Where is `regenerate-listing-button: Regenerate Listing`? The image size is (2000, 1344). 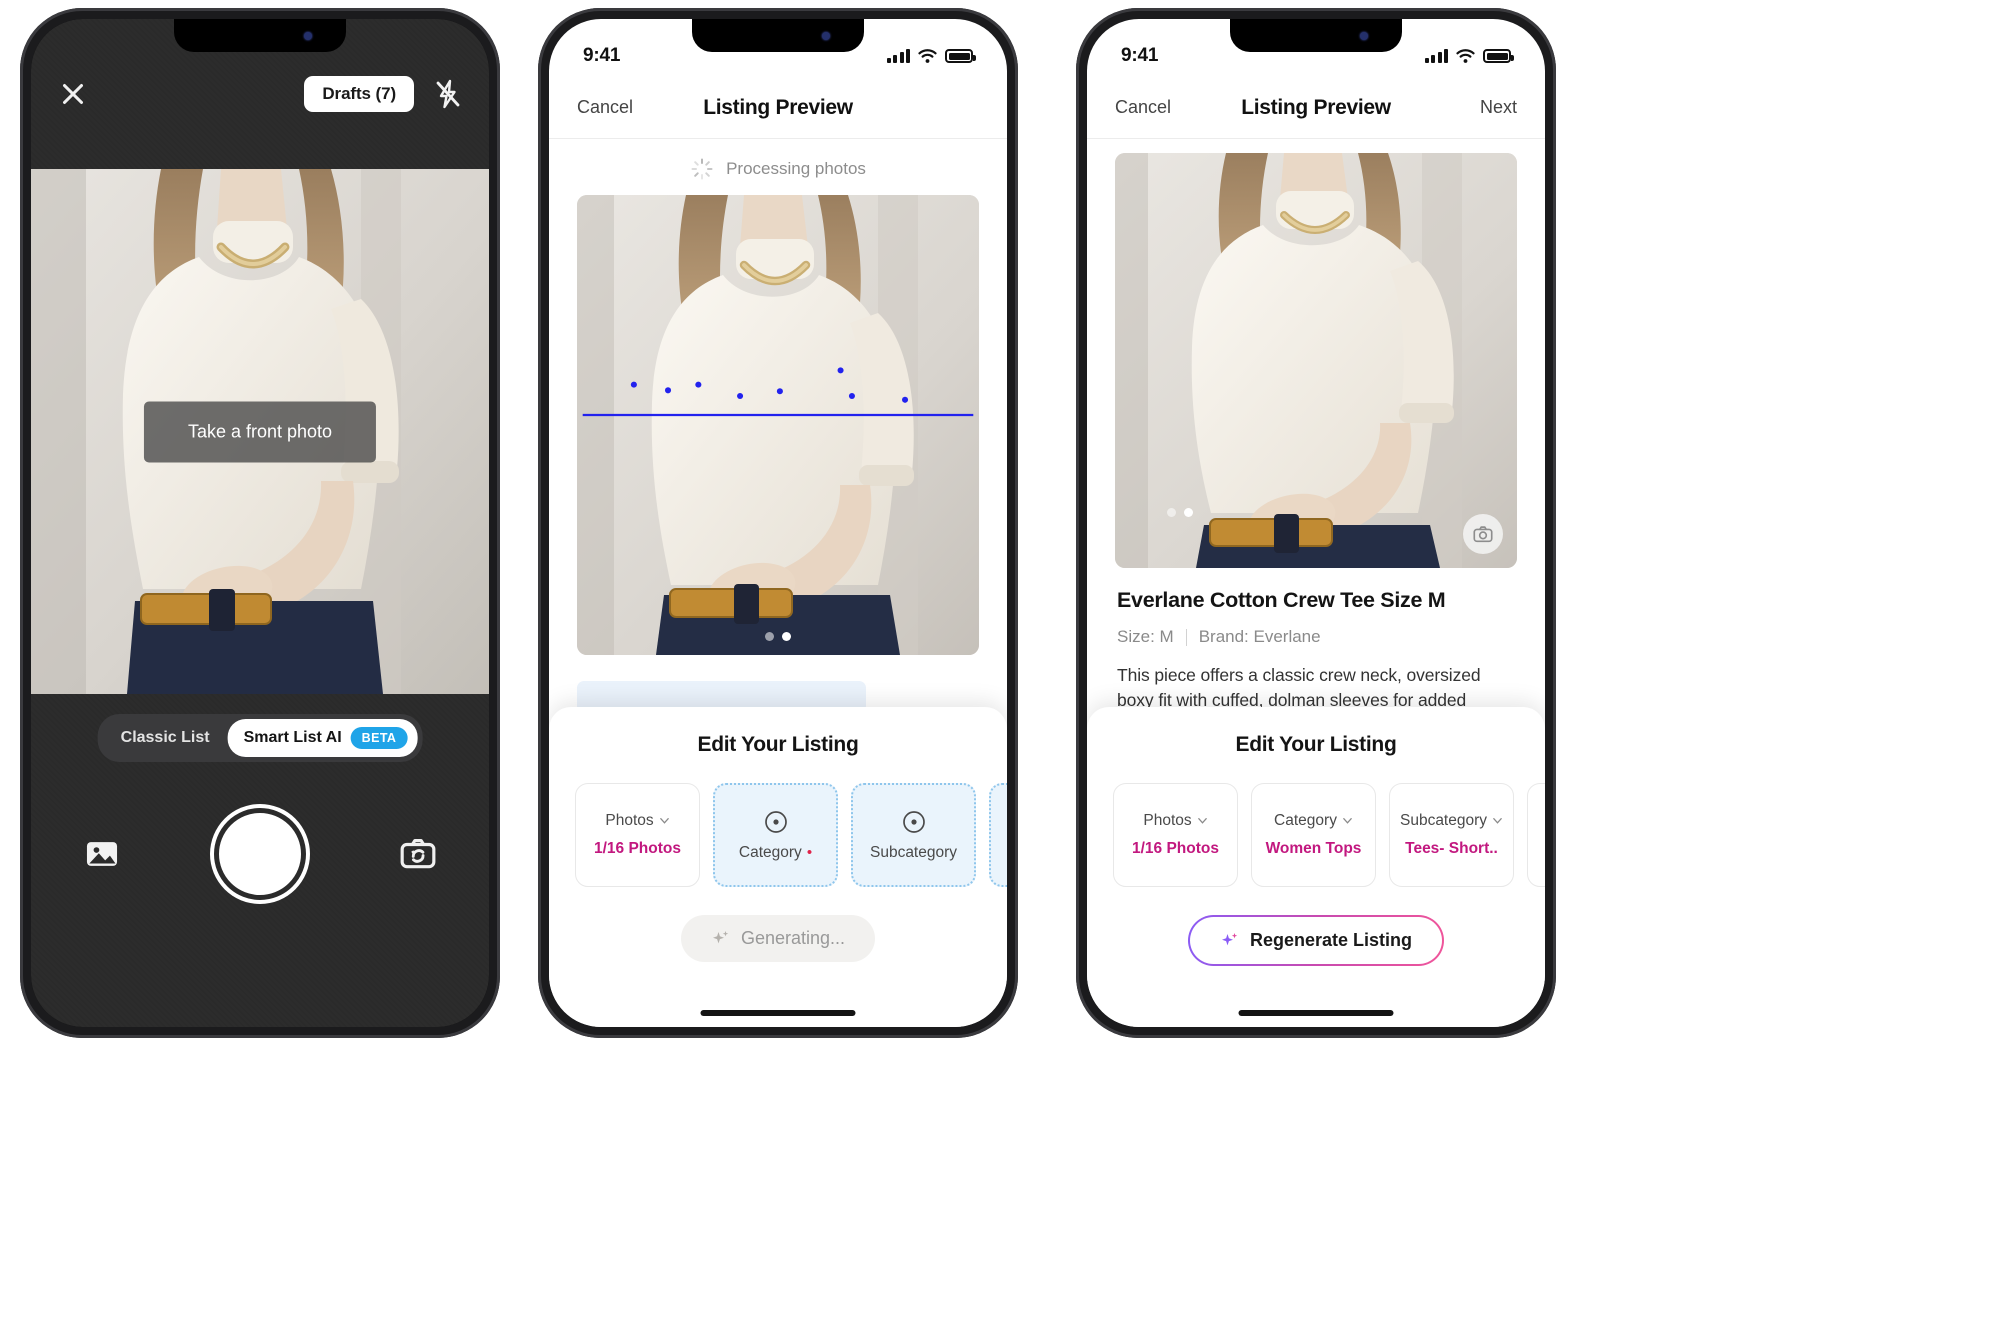
regenerate-listing-button: Regenerate Listing is located at coordinates (1316, 940).